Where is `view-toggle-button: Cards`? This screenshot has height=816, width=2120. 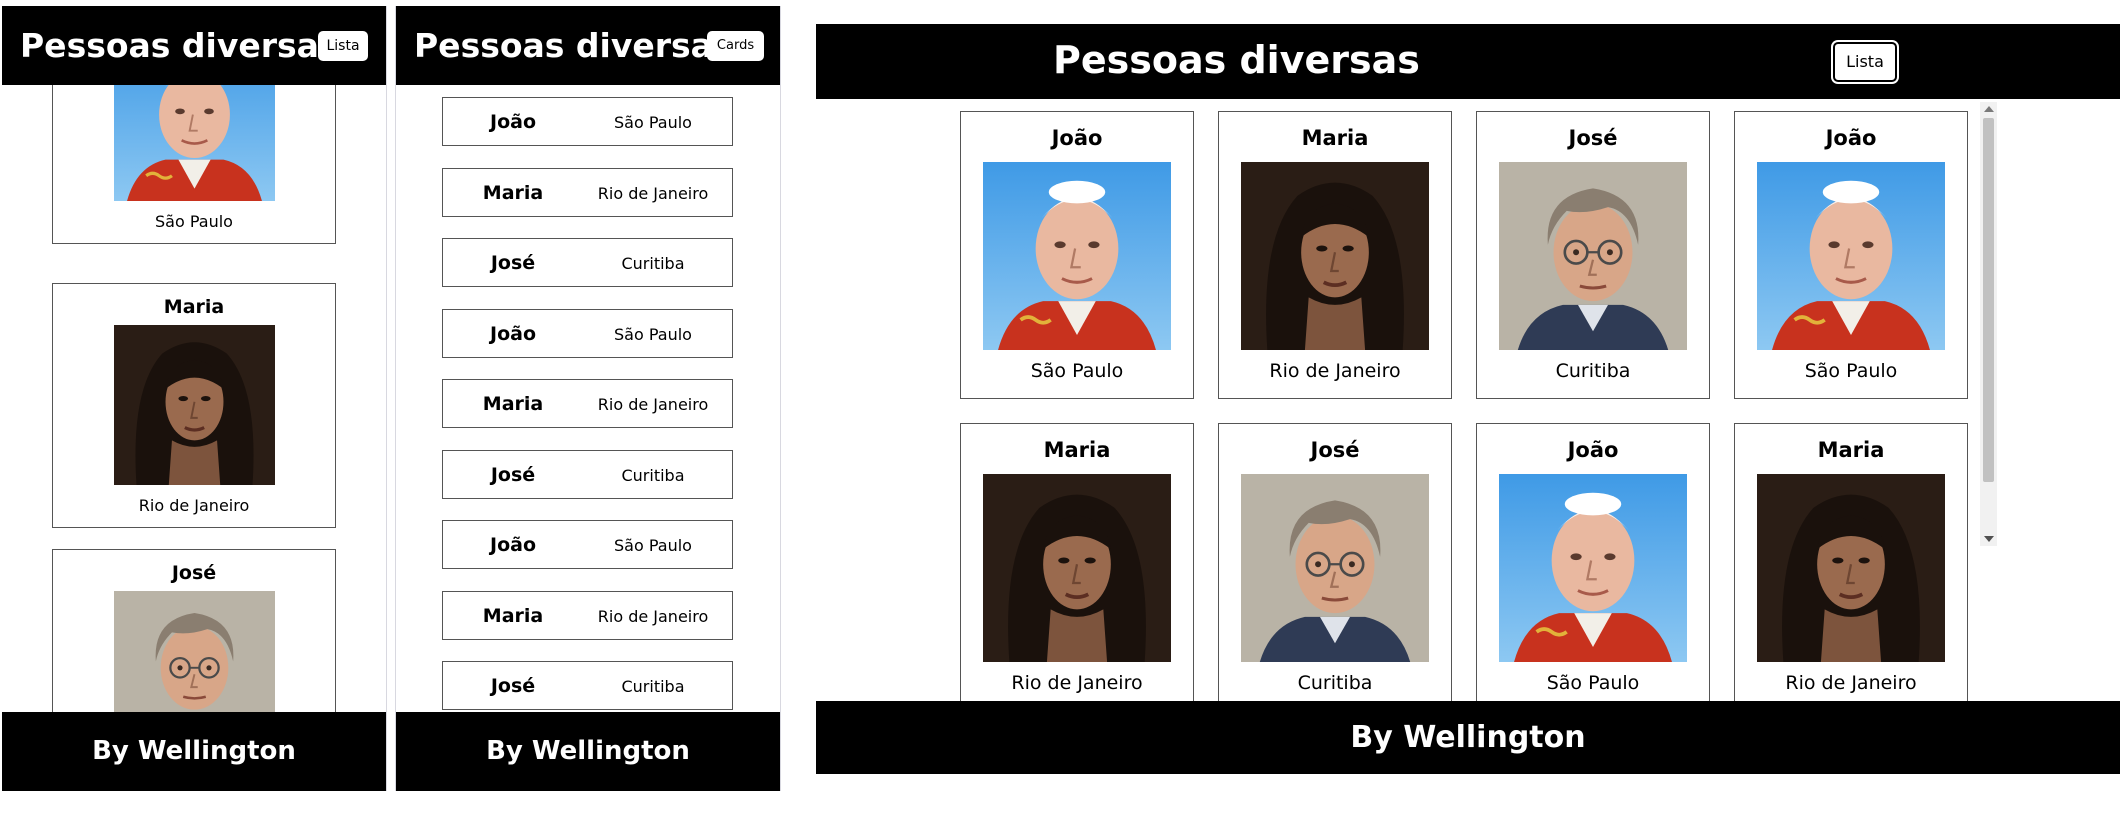 view-toggle-button: Cards is located at coordinates (735, 46).